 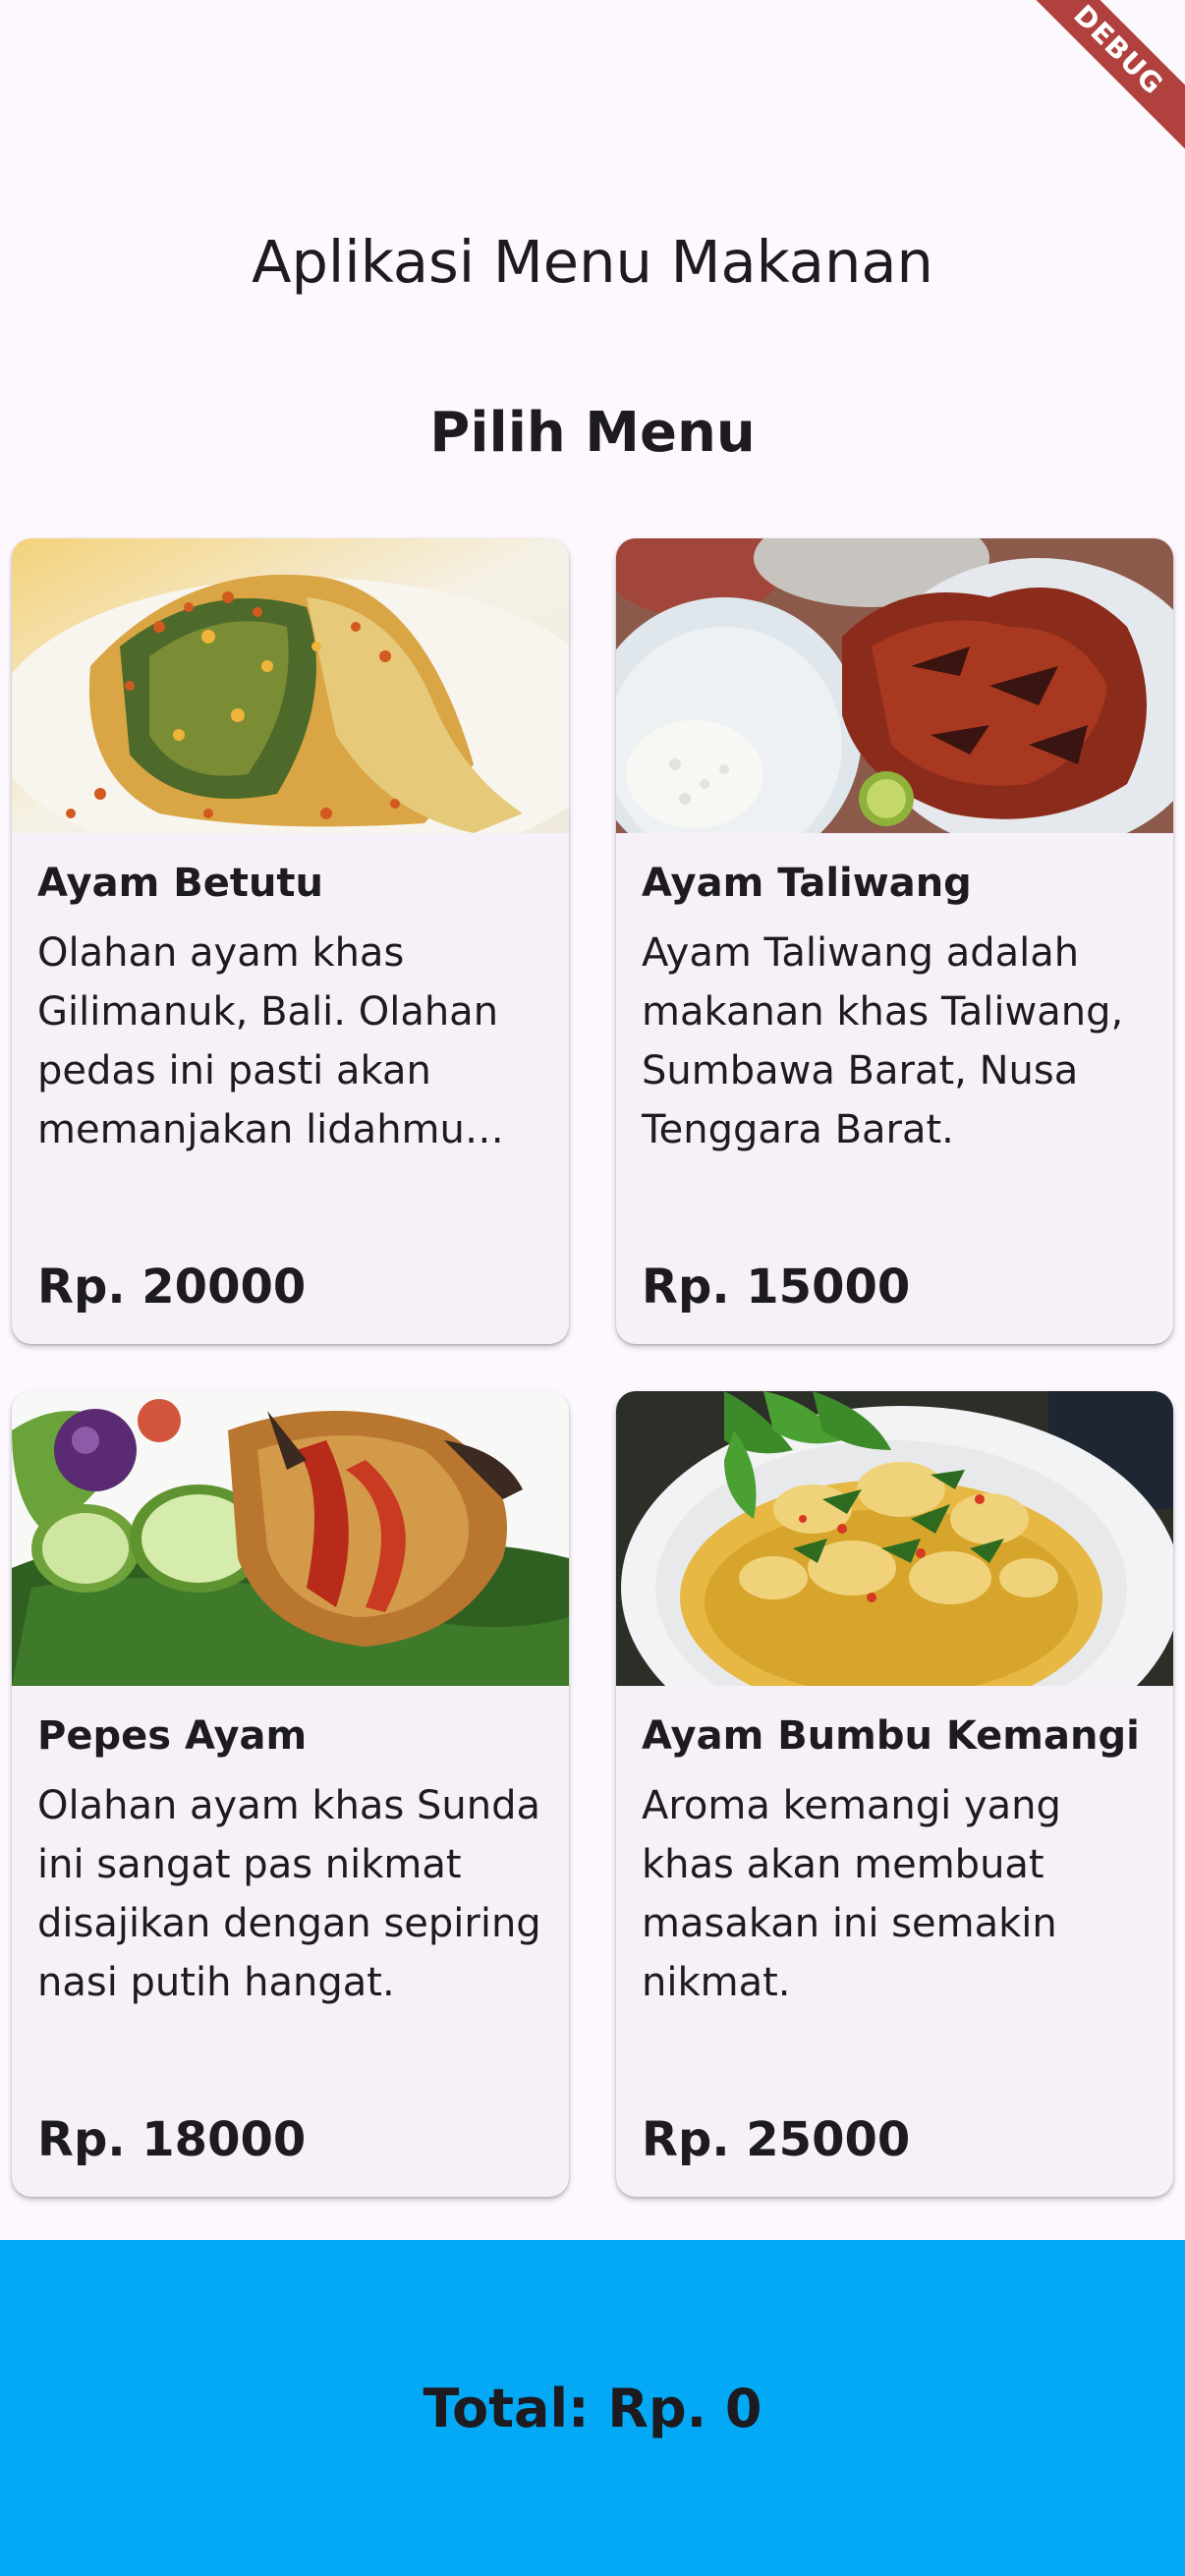 What do you see at coordinates (290, 1538) in the screenshot?
I see `food-image-pepes-ayam` at bounding box center [290, 1538].